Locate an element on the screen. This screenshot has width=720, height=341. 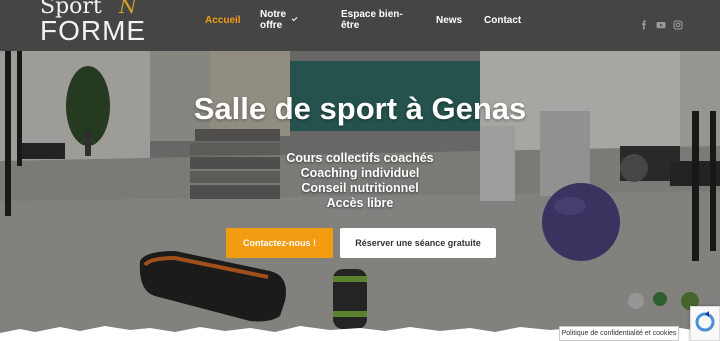
contact-button: Contactez-nous ! is located at coordinates (279, 243).